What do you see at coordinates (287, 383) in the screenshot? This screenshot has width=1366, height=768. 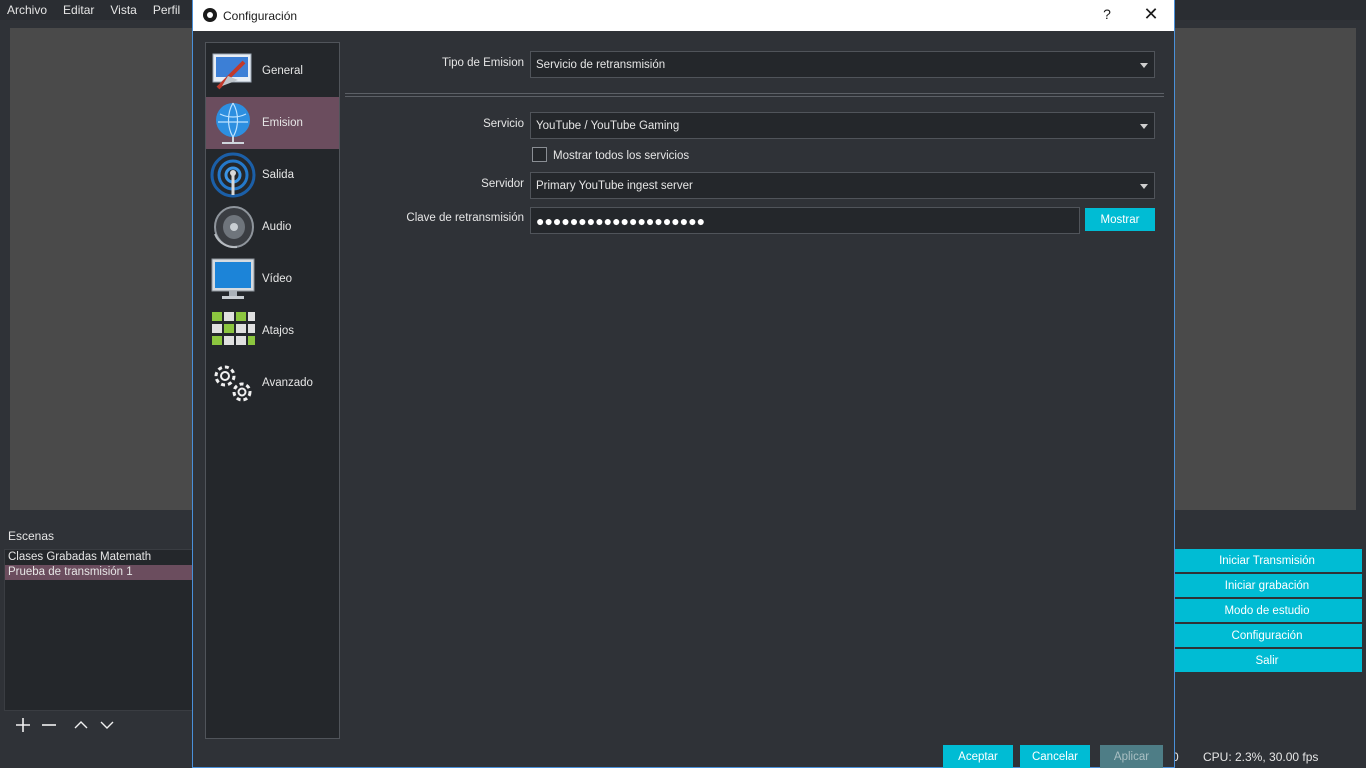 I see `sidebar-item-label: Avanzado` at bounding box center [287, 383].